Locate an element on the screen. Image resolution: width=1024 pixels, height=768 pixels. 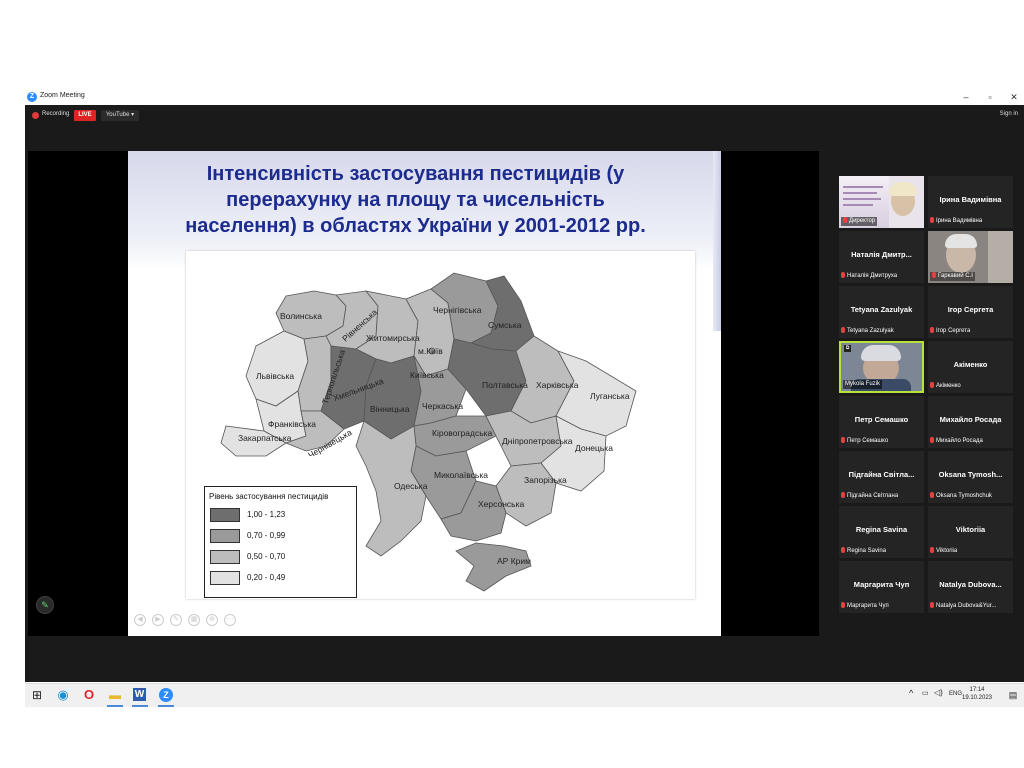
youtube-dropdown: YouTube ▾ is located at coordinates (120, 115).